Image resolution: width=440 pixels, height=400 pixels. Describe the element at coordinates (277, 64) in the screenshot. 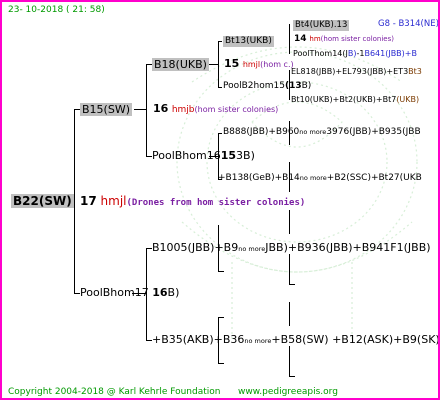

I see `b18-drone-note: (hom c.)` at that location.